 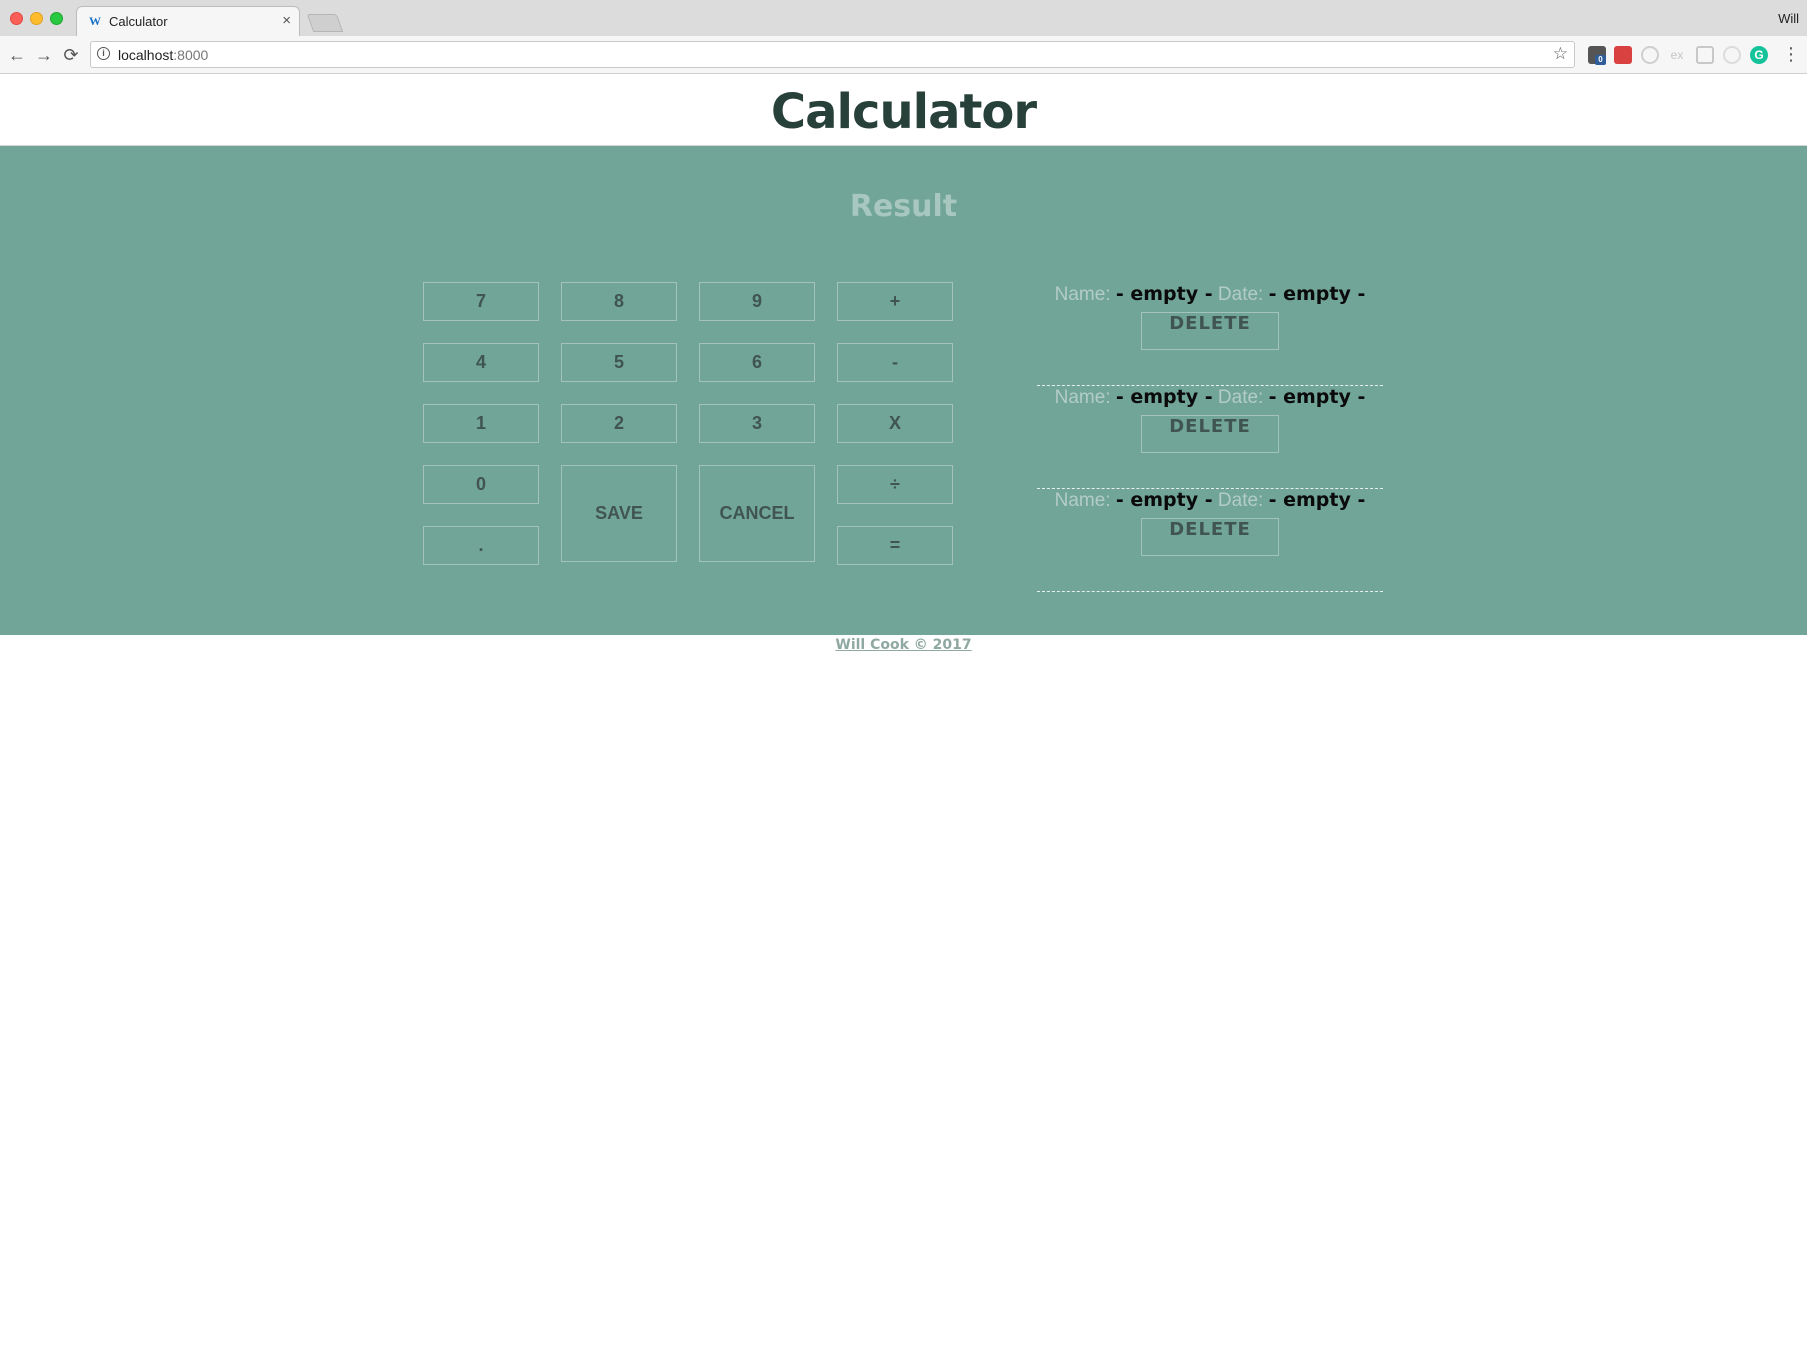 I want to click on footer: Will Cook © 2017, so click(x=903, y=645).